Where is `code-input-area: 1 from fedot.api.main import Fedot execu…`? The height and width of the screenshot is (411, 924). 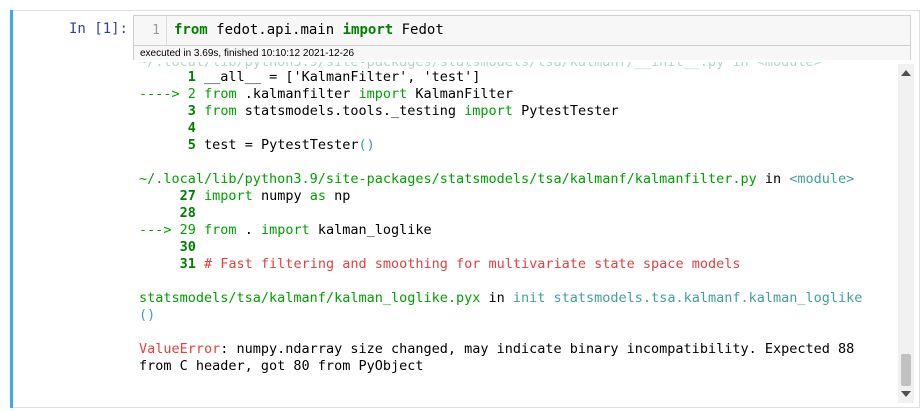 code-input-area: 1 from fedot.api.main import Fedot execu… is located at coordinates (522, 37).